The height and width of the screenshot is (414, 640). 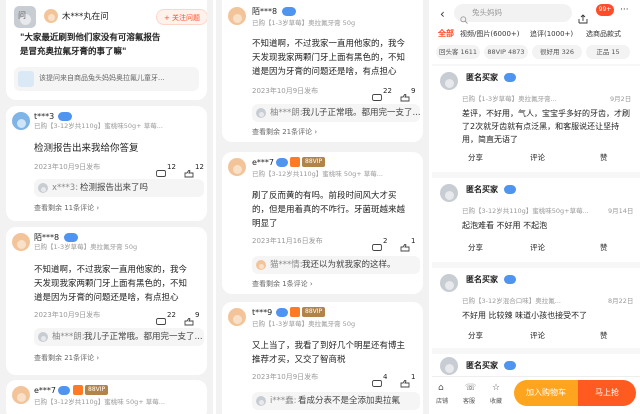 What do you see at coordinates (385, 377) in the screenshot?
I see `comment-count: 4` at bounding box center [385, 377].